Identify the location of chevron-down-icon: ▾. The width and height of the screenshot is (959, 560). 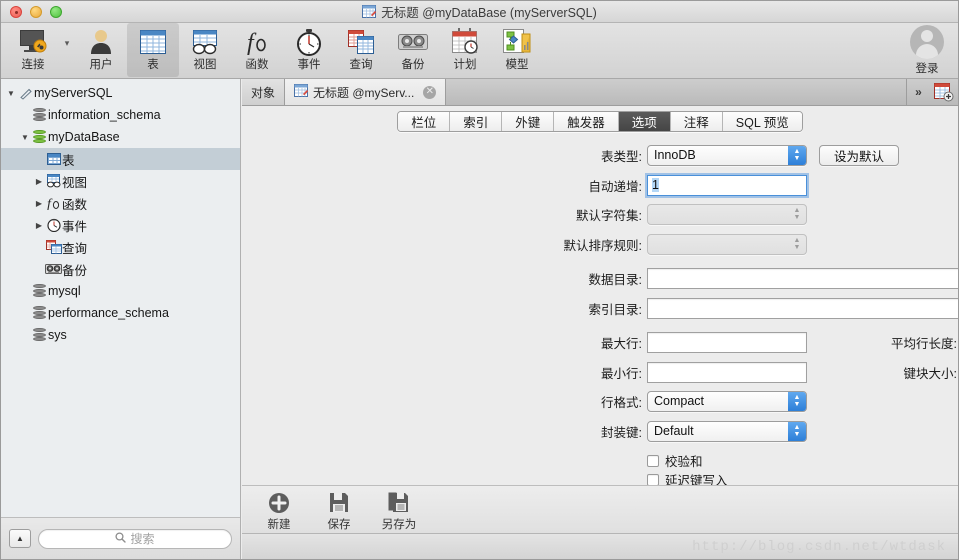
(67, 50).